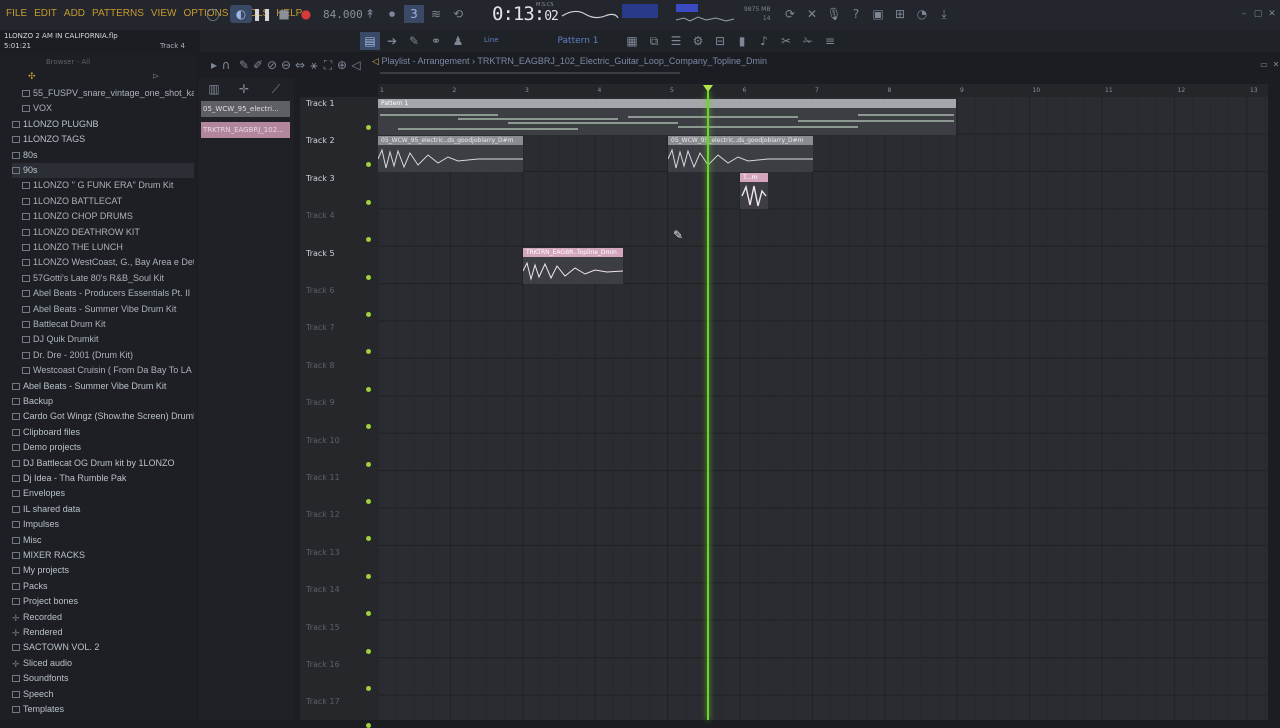 The image size is (1280, 728). I want to click on help-icon: ?, so click(856, 14).